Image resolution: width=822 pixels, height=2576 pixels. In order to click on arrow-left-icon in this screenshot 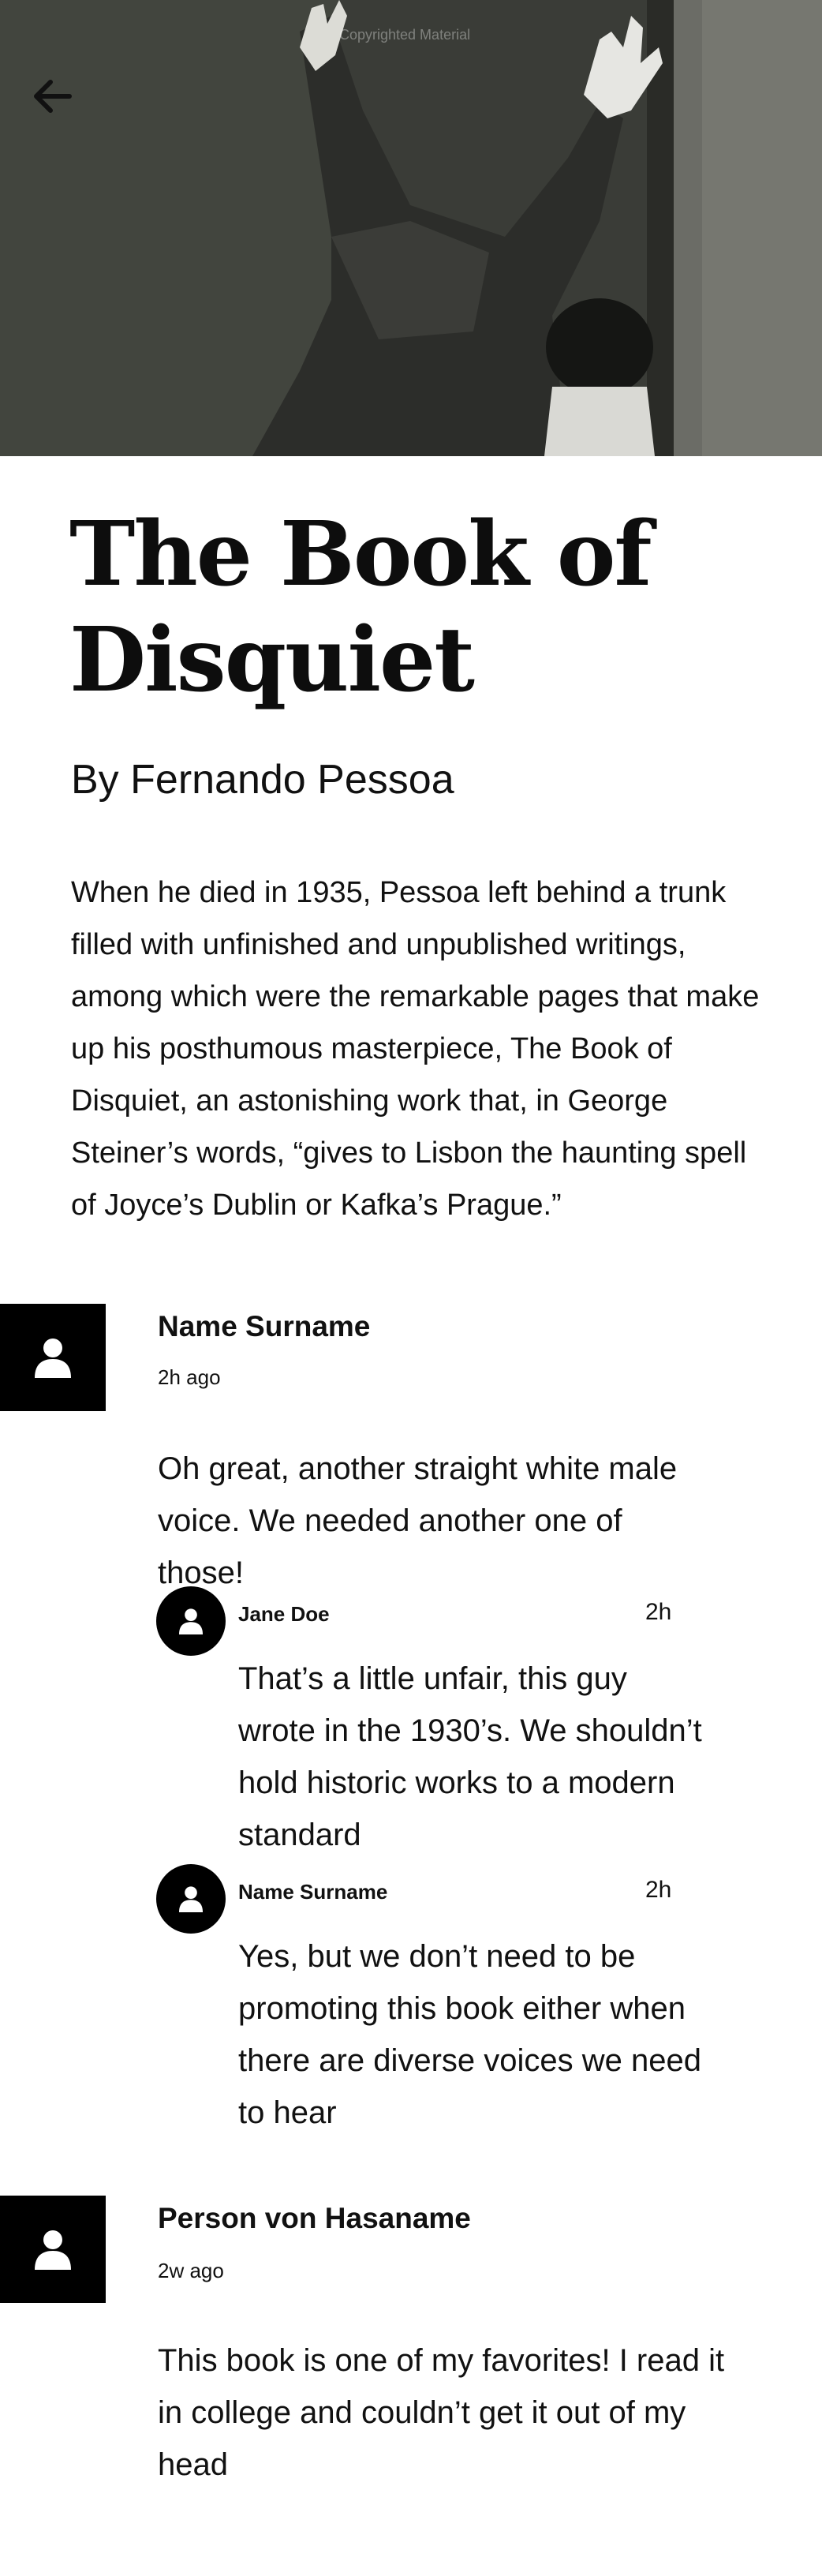, I will do `click(53, 96)`.